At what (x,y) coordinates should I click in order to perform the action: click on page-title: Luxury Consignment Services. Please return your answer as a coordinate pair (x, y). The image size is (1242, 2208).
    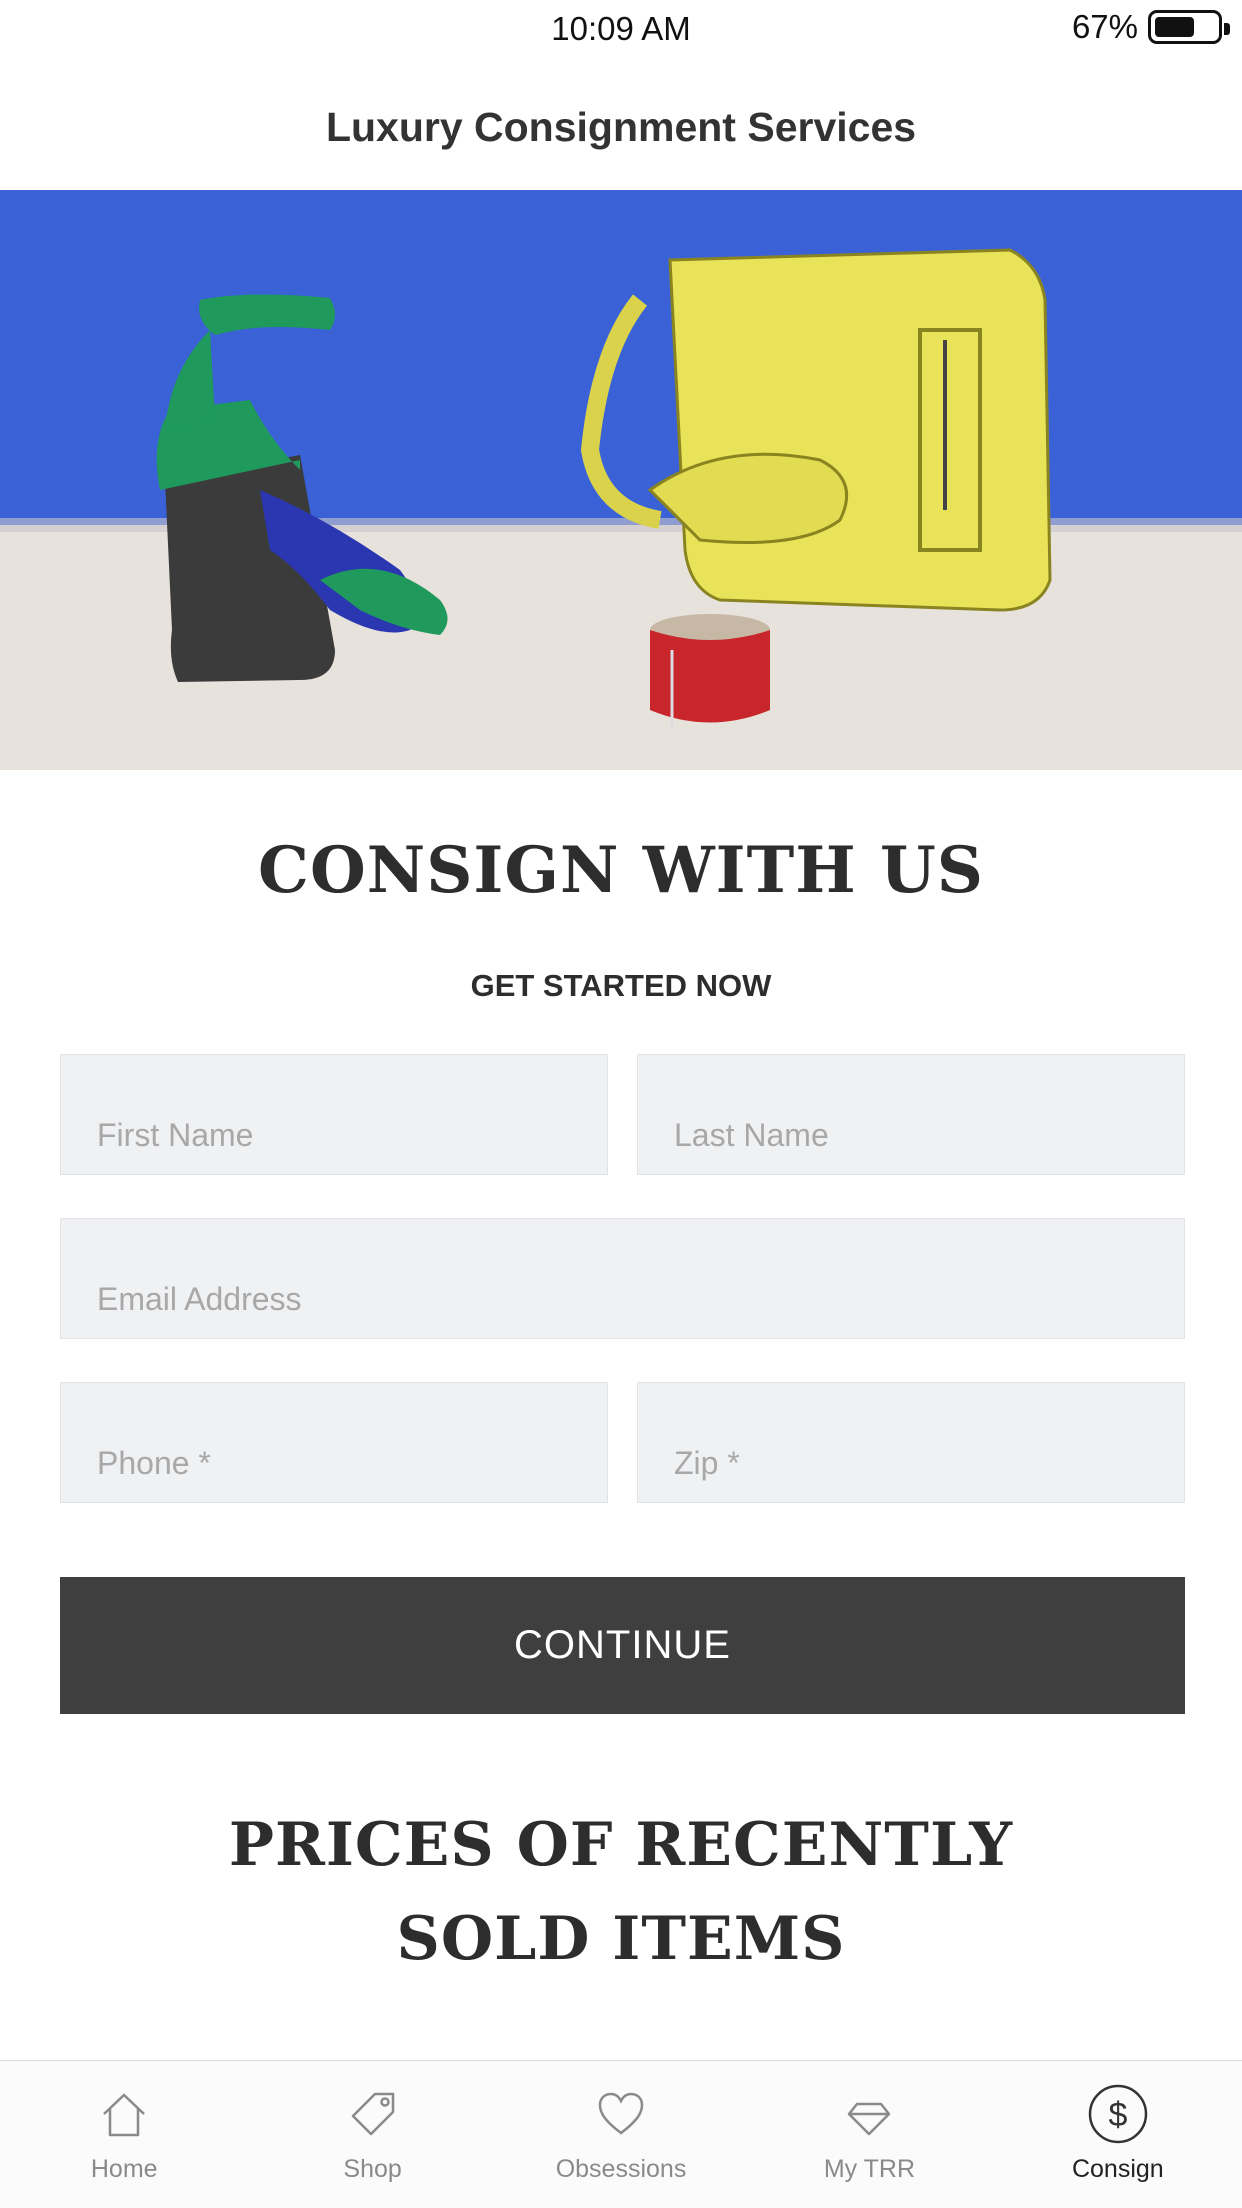
    Looking at the image, I should click on (621, 127).